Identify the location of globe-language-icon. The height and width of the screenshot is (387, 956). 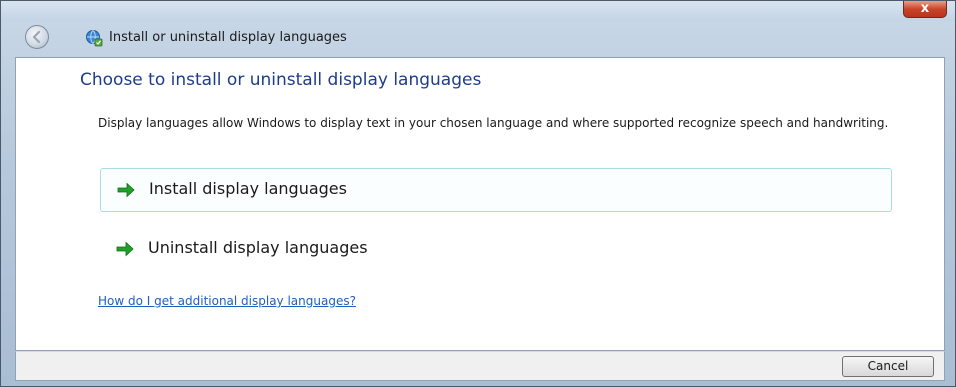
(94, 38).